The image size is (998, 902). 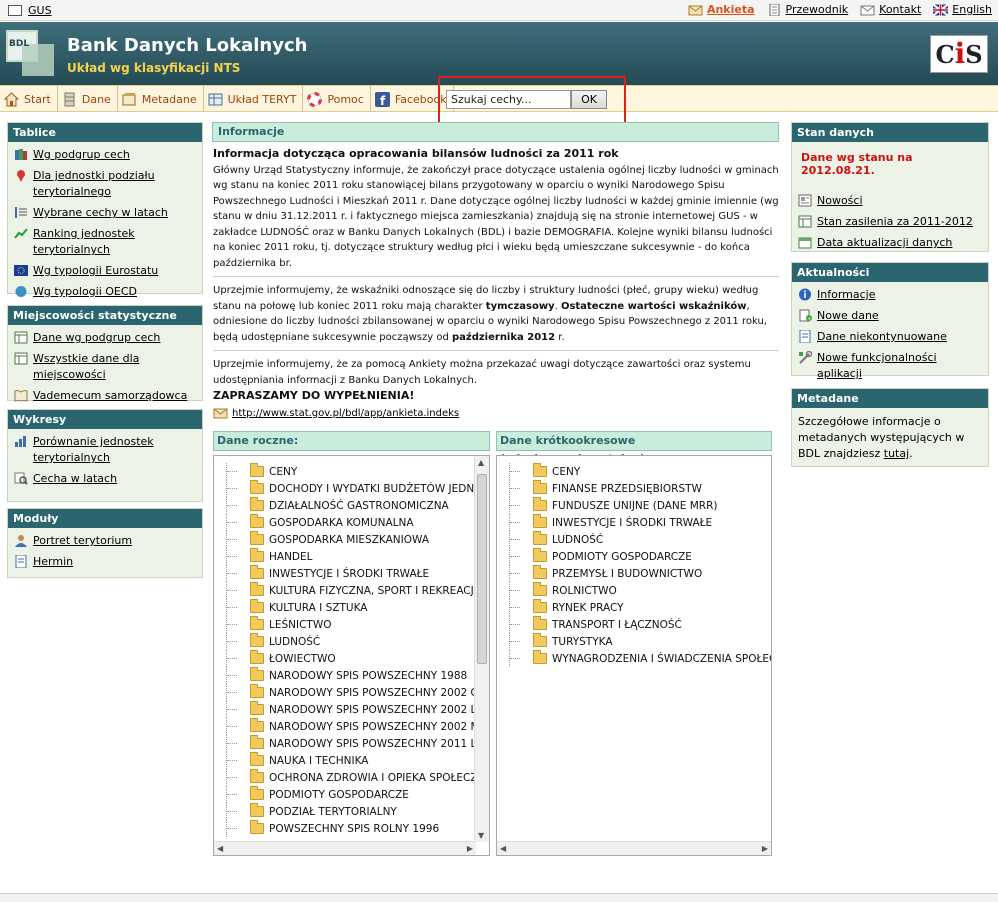 What do you see at coordinates (351, 471) in the screenshot?
I see `annual-tree-item: CENY` at bounding box center [351, 471].